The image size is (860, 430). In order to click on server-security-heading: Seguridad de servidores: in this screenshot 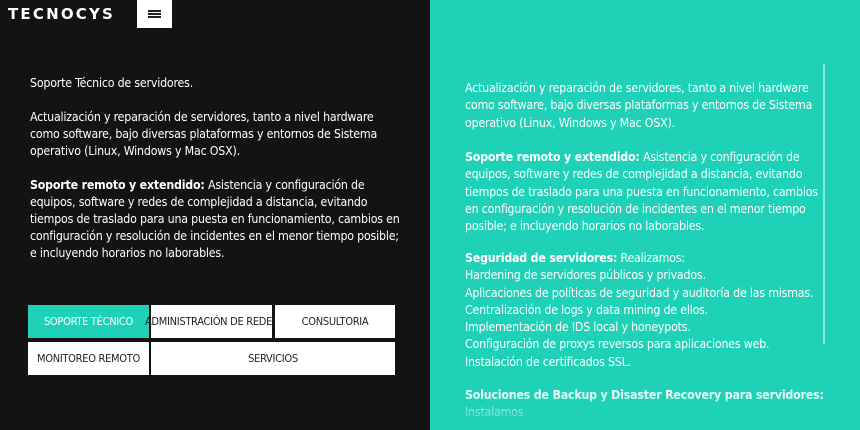, I will do `click(541, 258)`.